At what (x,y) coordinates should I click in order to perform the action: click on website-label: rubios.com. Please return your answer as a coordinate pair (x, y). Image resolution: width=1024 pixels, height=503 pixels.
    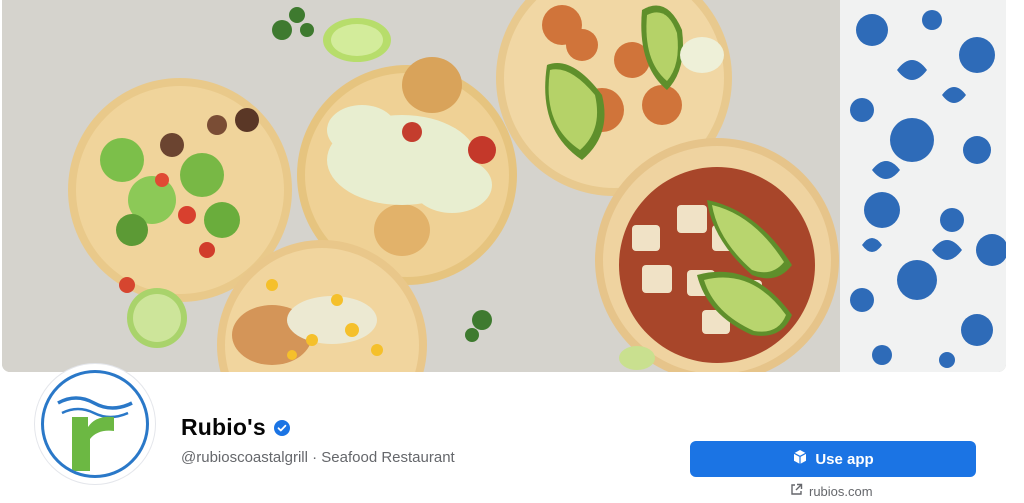
    Looking at the image, I should click on (841, 491).